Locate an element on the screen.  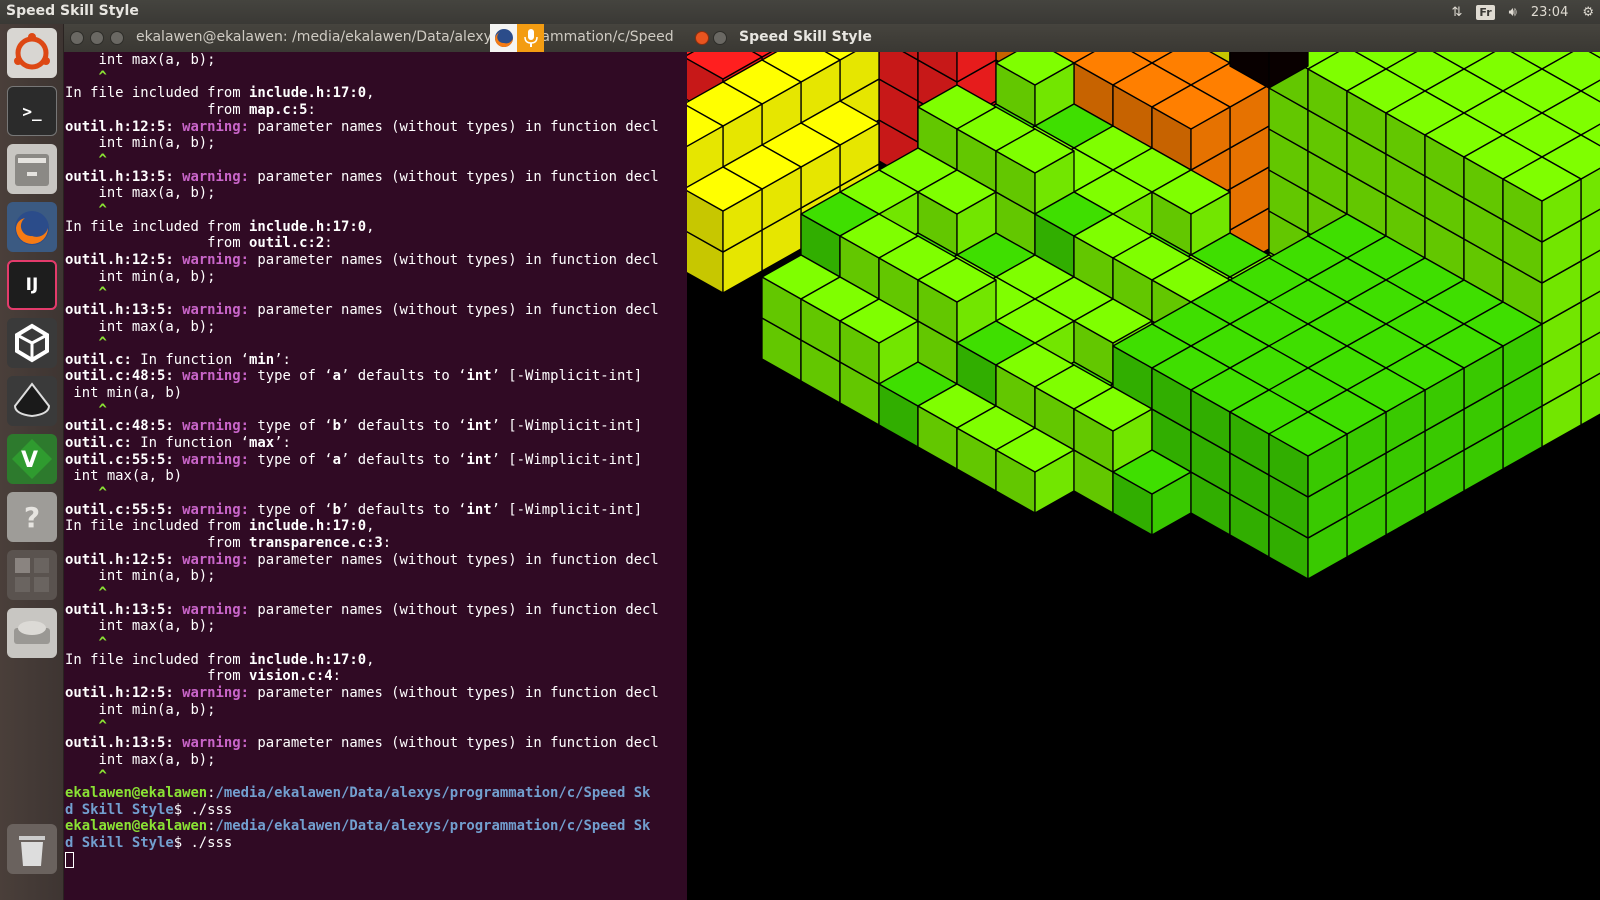
clock: 23:04 is located at coordinates (1549, 12).